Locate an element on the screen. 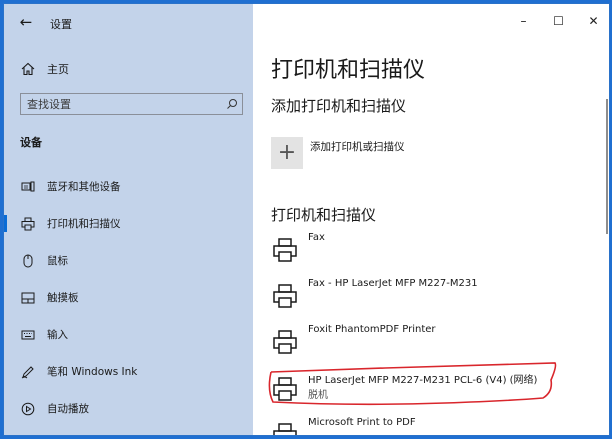 The height and width of the screenshot is (439, 612). home-icon is located at coordinates (28, 69).